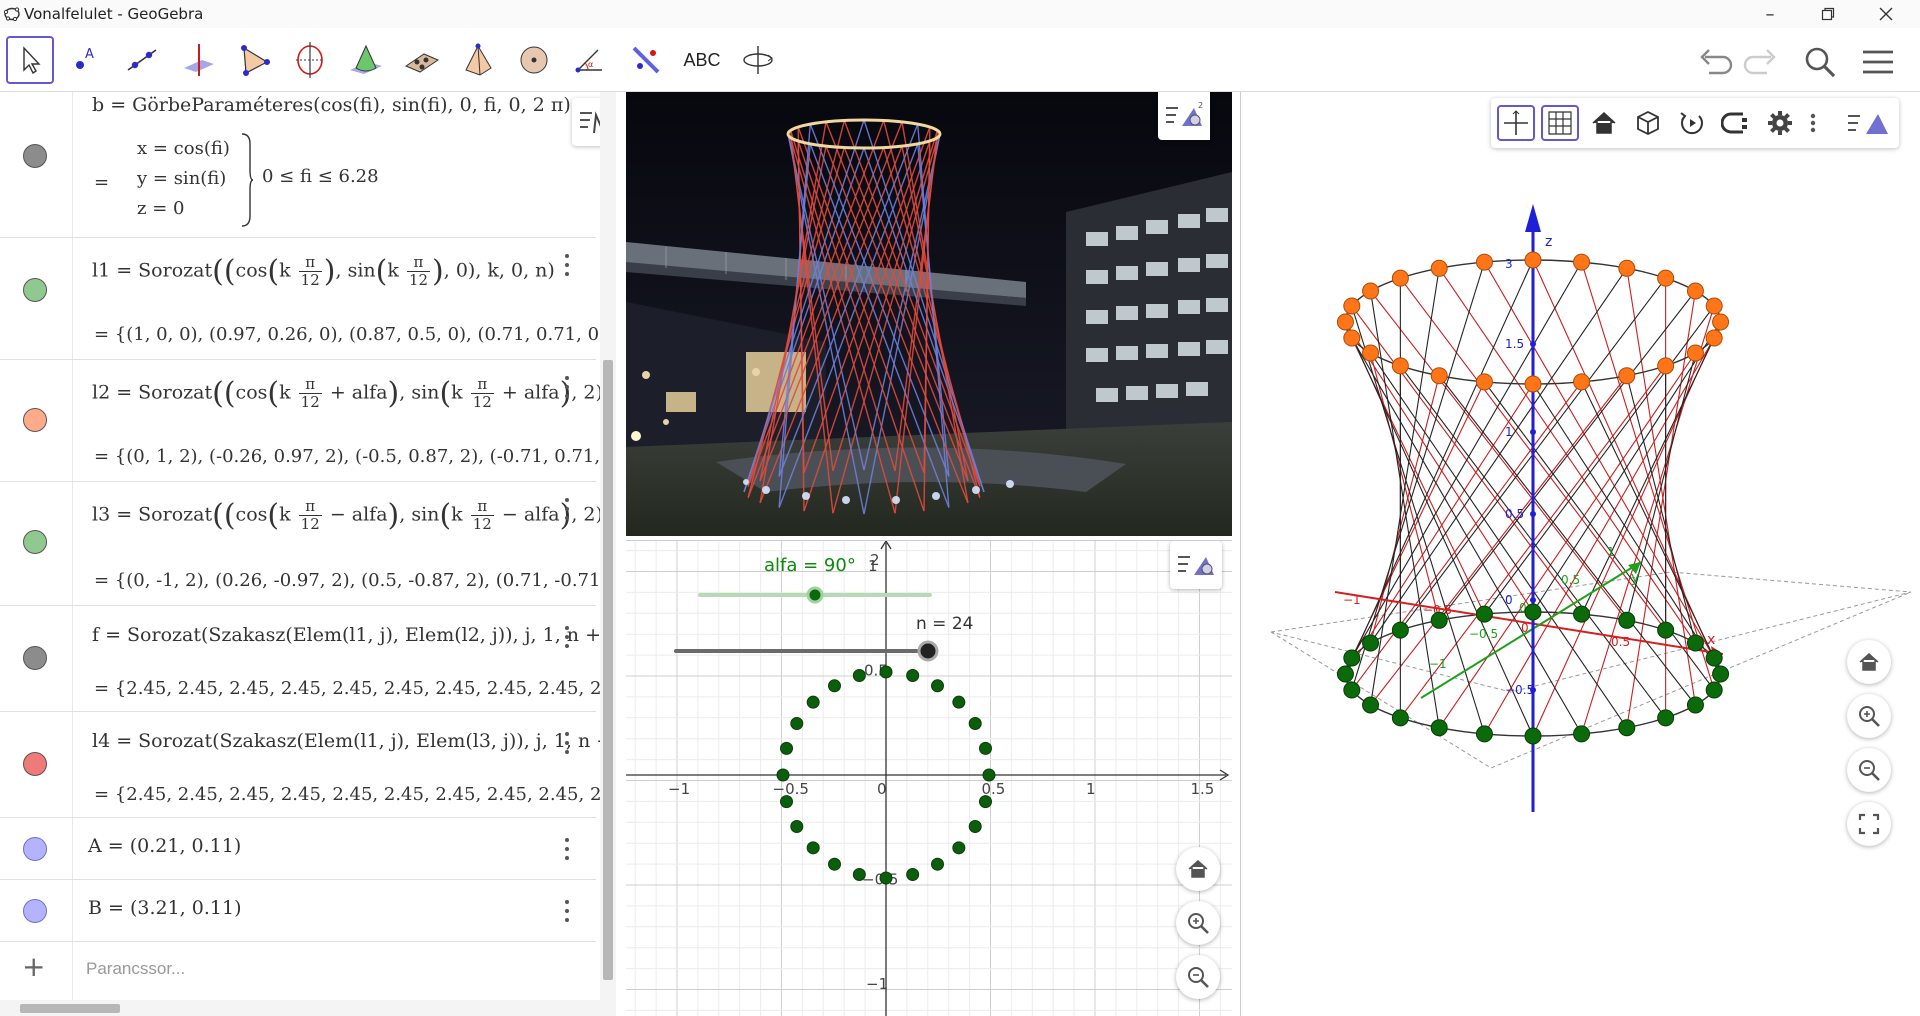 The width and height of the screenshot is (1920, 1016). Describe the element at coordinates (1828, 14) in the screenshot. I see `restore-button` at that location.